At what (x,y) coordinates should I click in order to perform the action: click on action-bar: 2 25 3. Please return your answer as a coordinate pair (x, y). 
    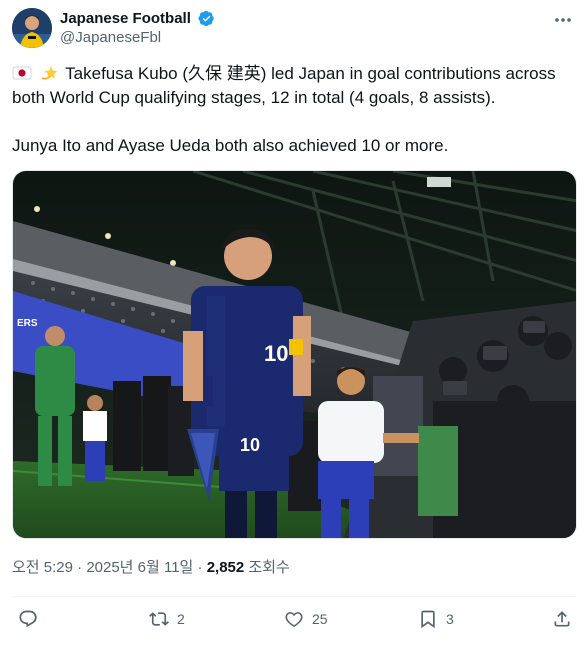
    Looking at the image, I should click on (293, 620).